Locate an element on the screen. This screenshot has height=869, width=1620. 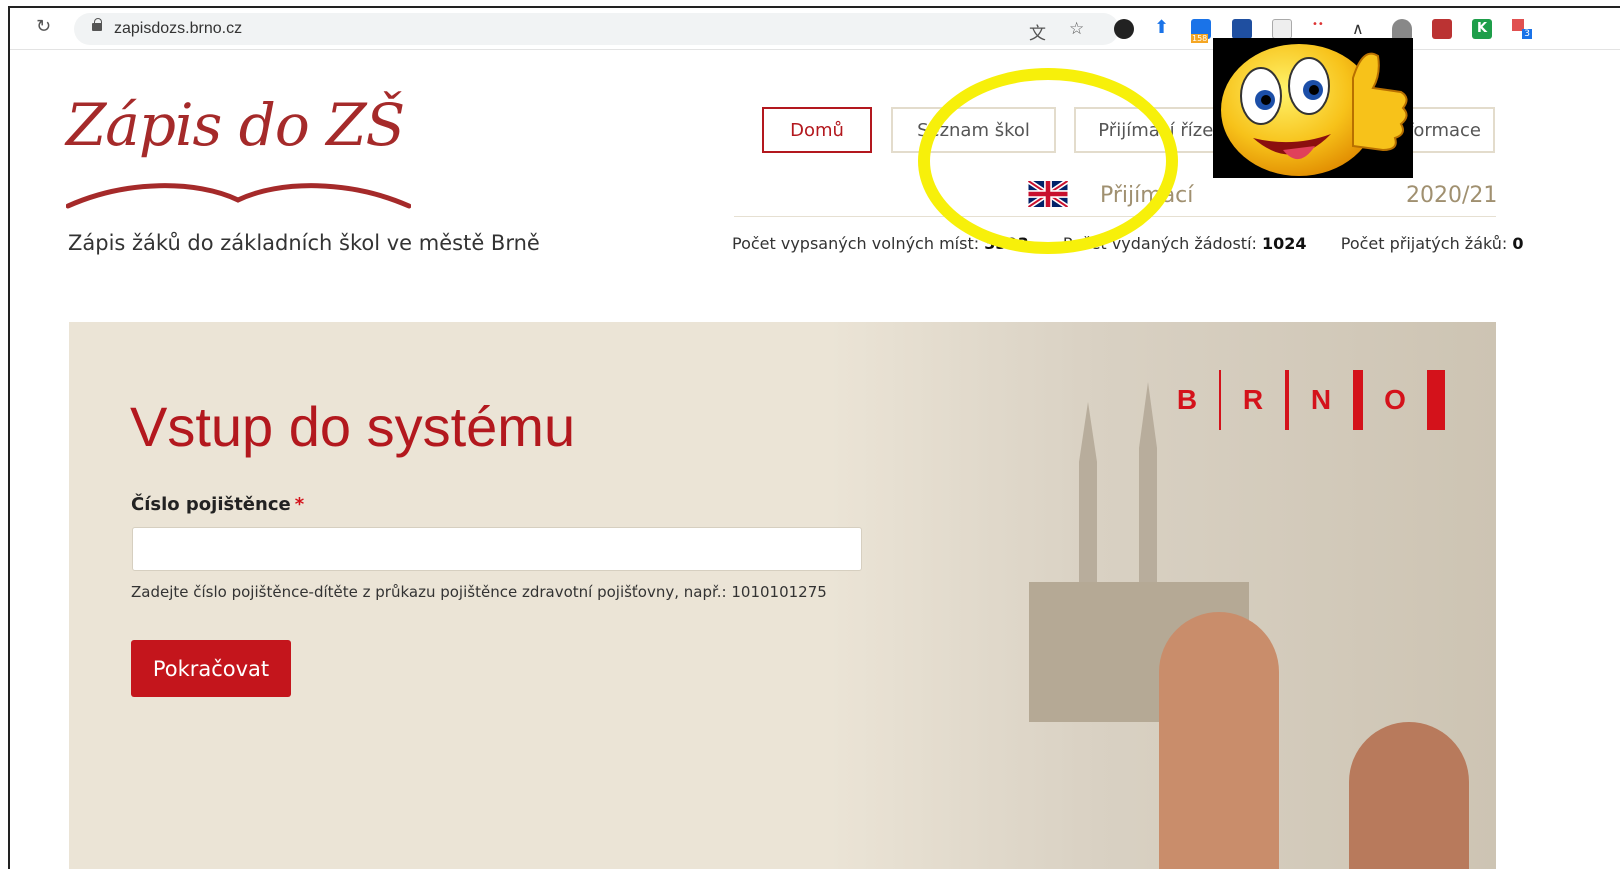
logo-book-swoosh-icon is located at coordinates (238, 196).